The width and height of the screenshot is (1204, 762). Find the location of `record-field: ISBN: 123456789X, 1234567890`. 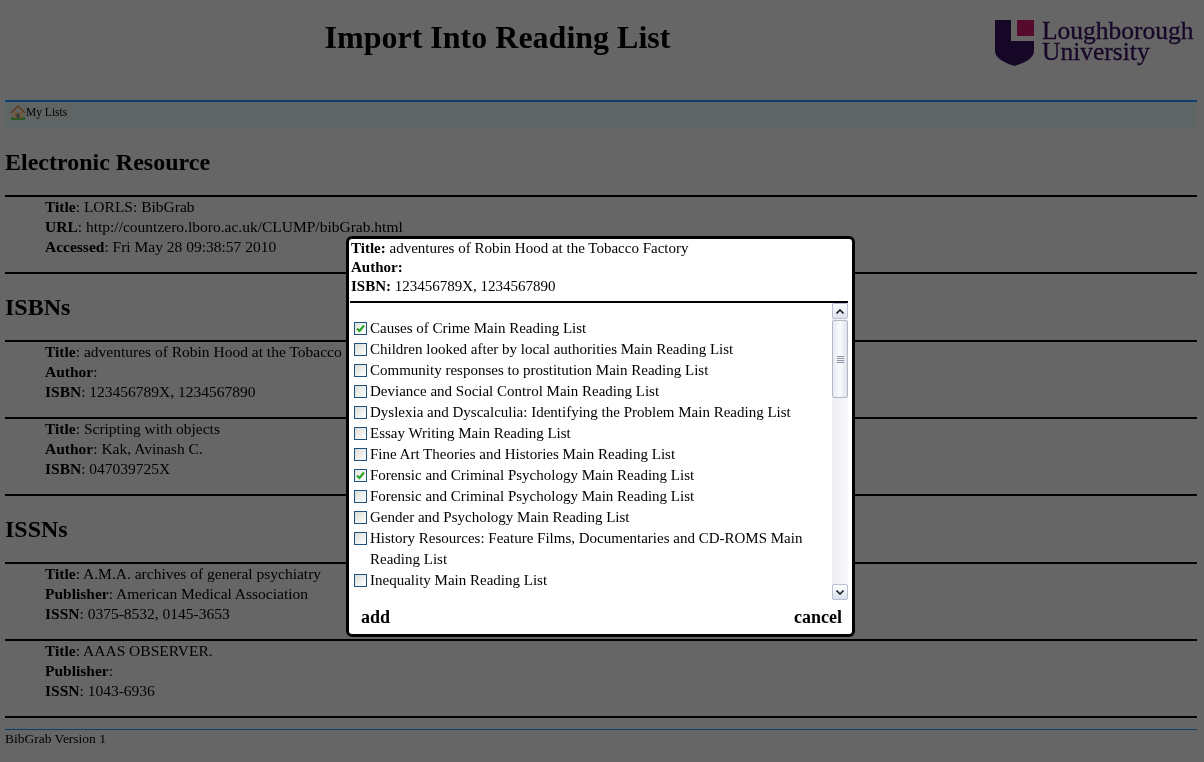

record-field: ISBN: 123456789X, 1234567890 is located at coordinates (150, 392).